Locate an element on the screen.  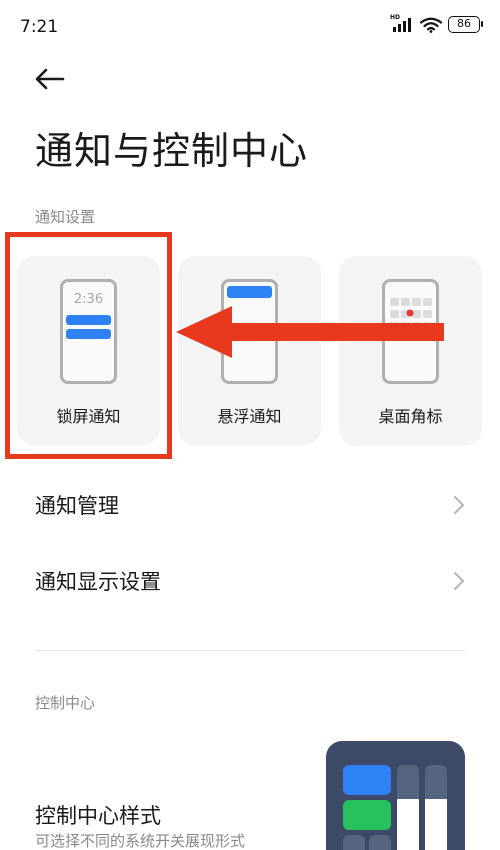
annotation-highlight-box is located at coordinates (88, 345).